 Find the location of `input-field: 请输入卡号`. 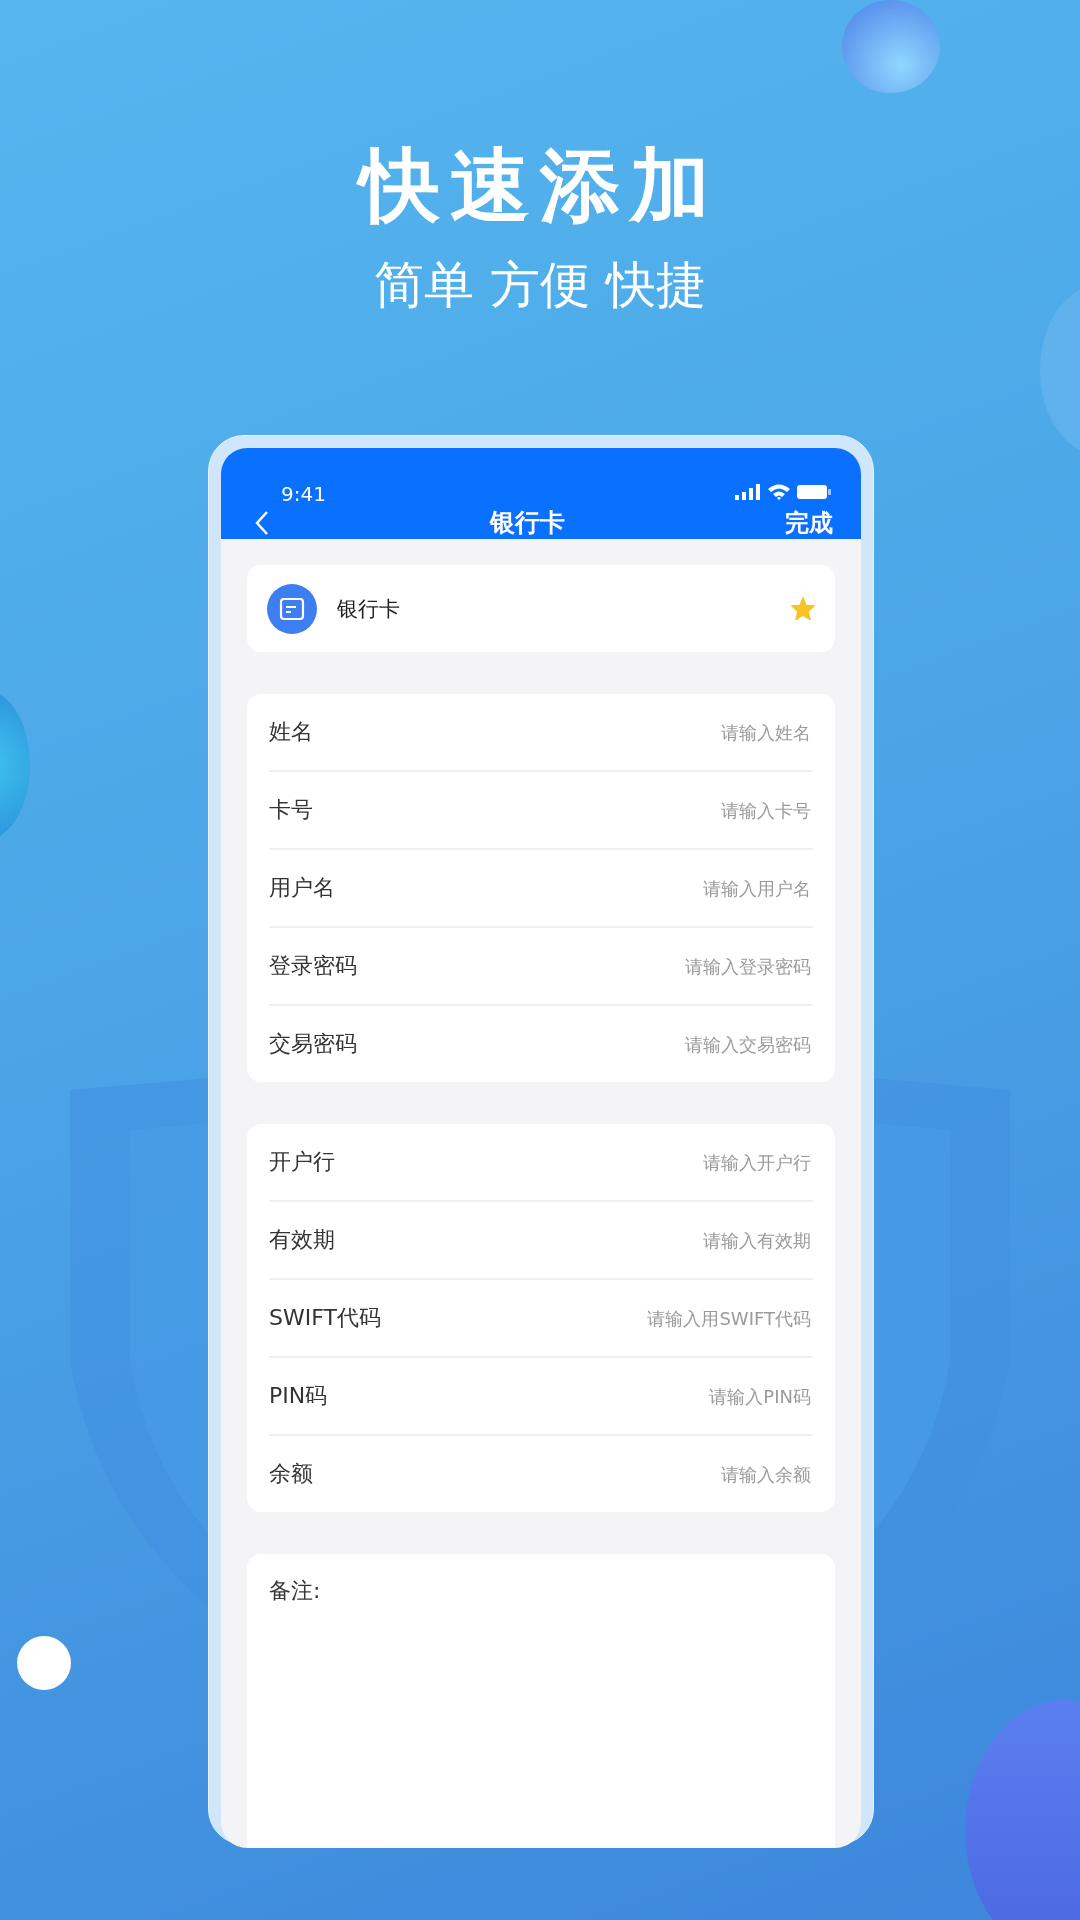

input-field: 请输入卡号 is located at coordinates (661, 810).